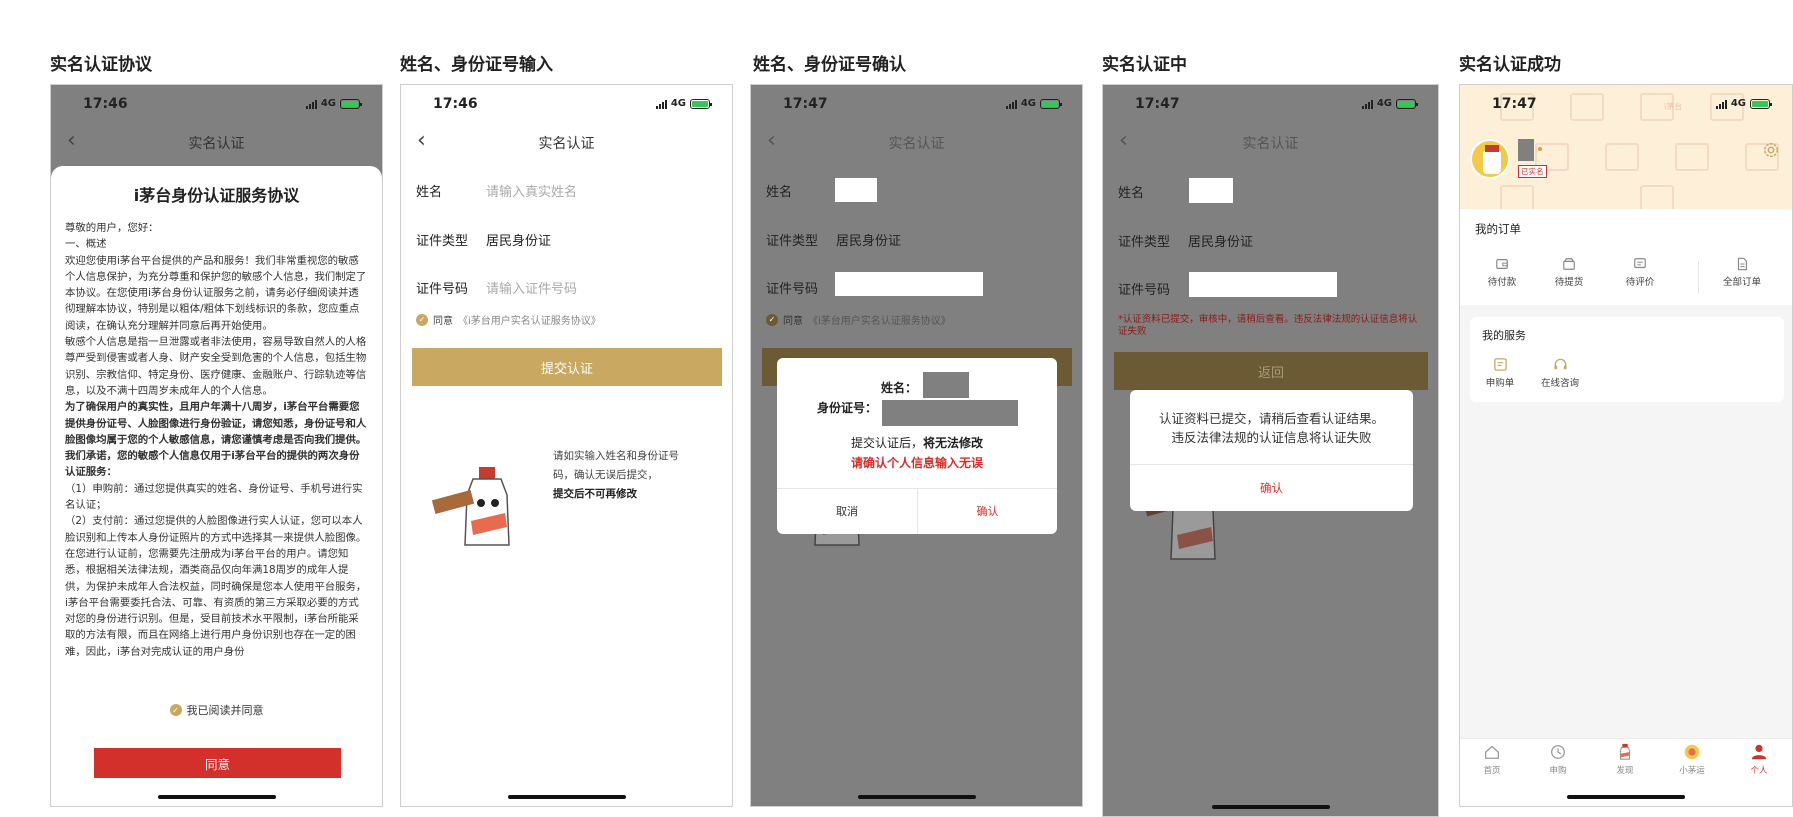 The width and height of the screenshot is (1793, 817). Describe the element at coordinates (916, 463) in the screenshot. I see `dialog-line2: 请确认个人信息输入无误` at that location.